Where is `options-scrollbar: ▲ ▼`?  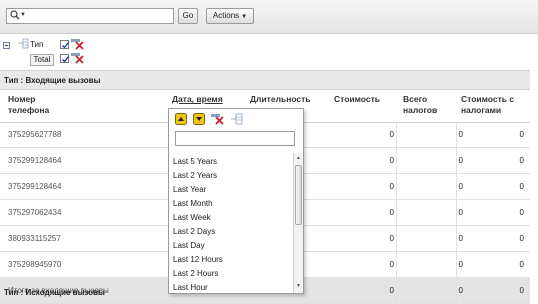
options-scrollbar: ▲ ▼ is located at coordinates (298, 223).